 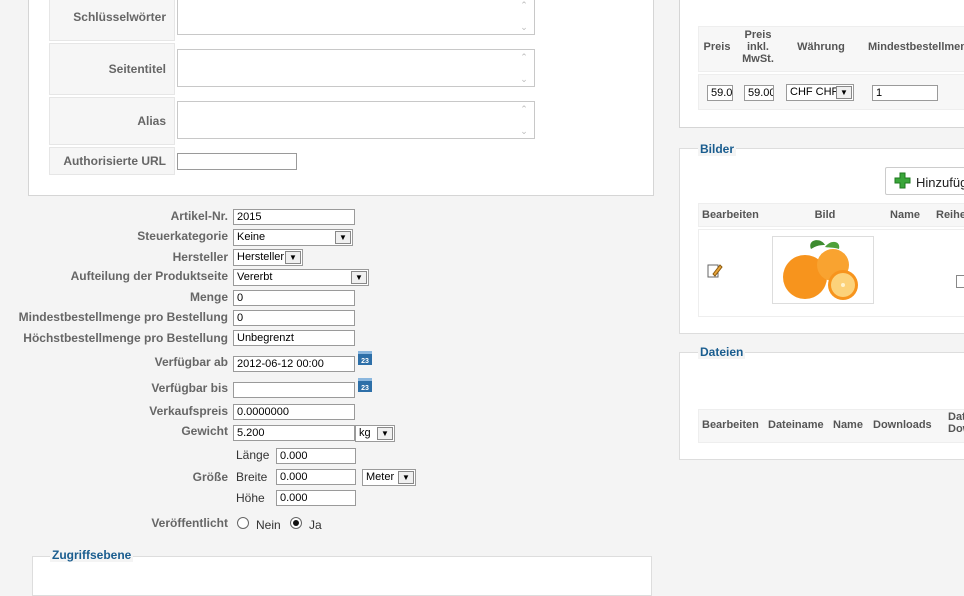 I want to click on images-name-header: Name, so click(x=905, y=215).